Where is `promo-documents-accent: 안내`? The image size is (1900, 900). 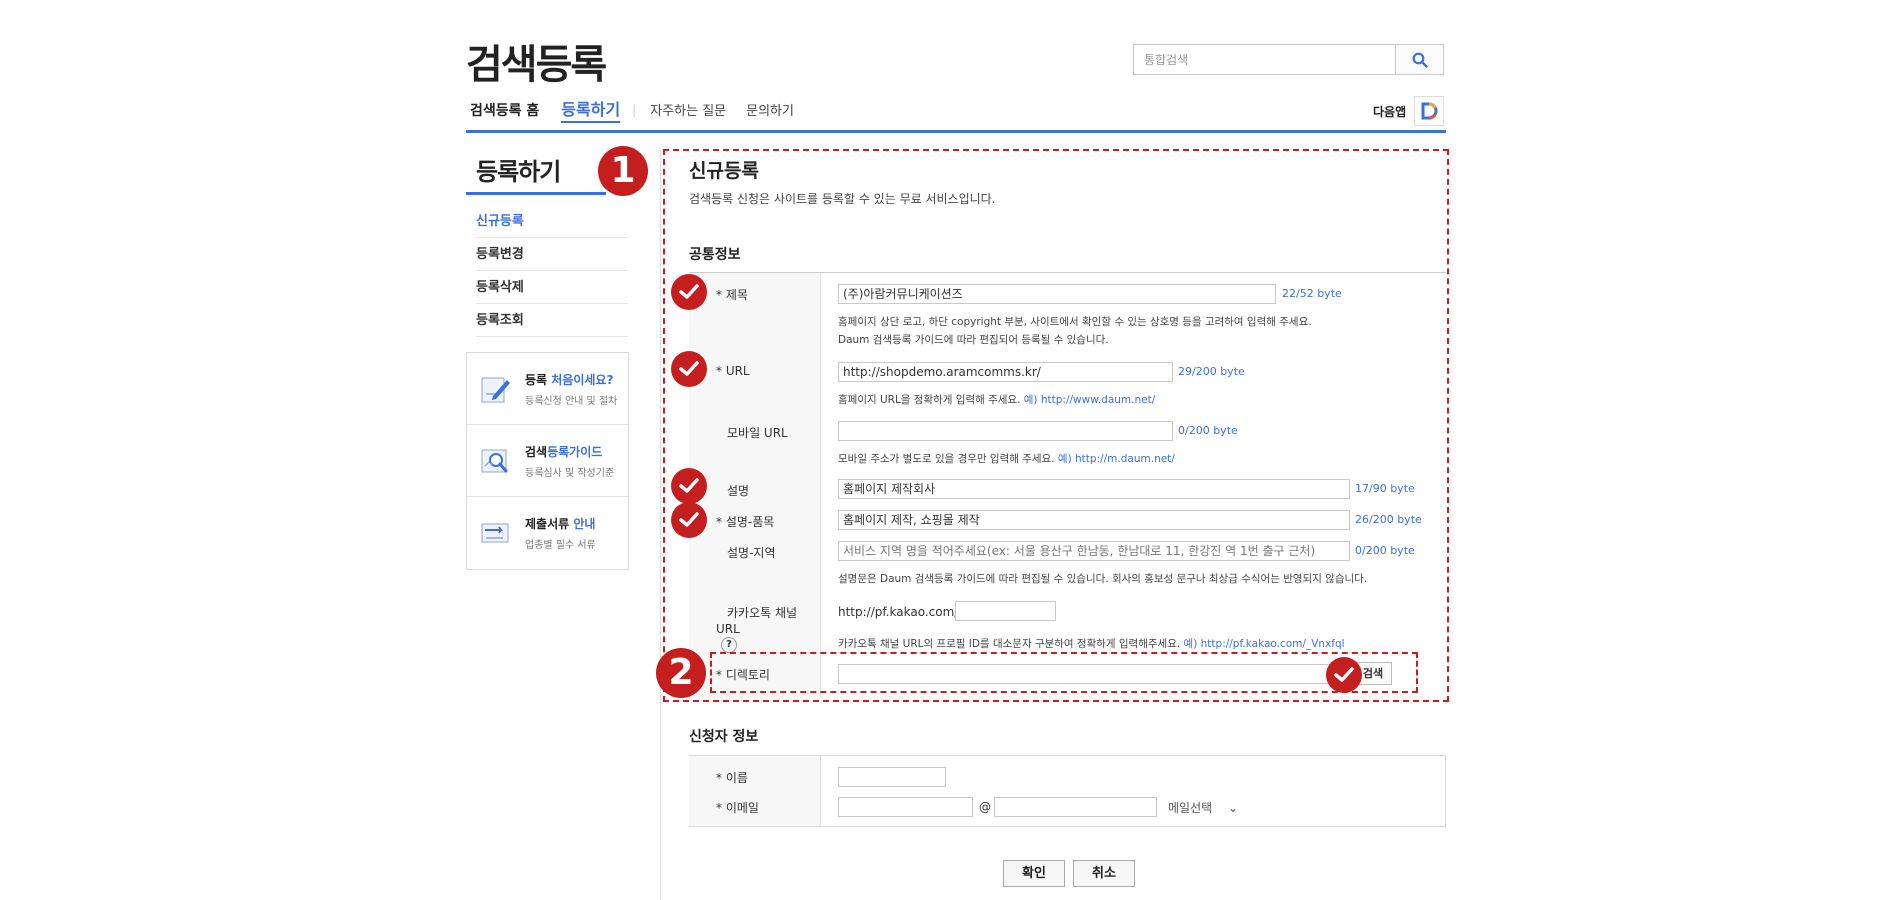 promo-documents-accent: 안내 is located at coordinates (584, 524).